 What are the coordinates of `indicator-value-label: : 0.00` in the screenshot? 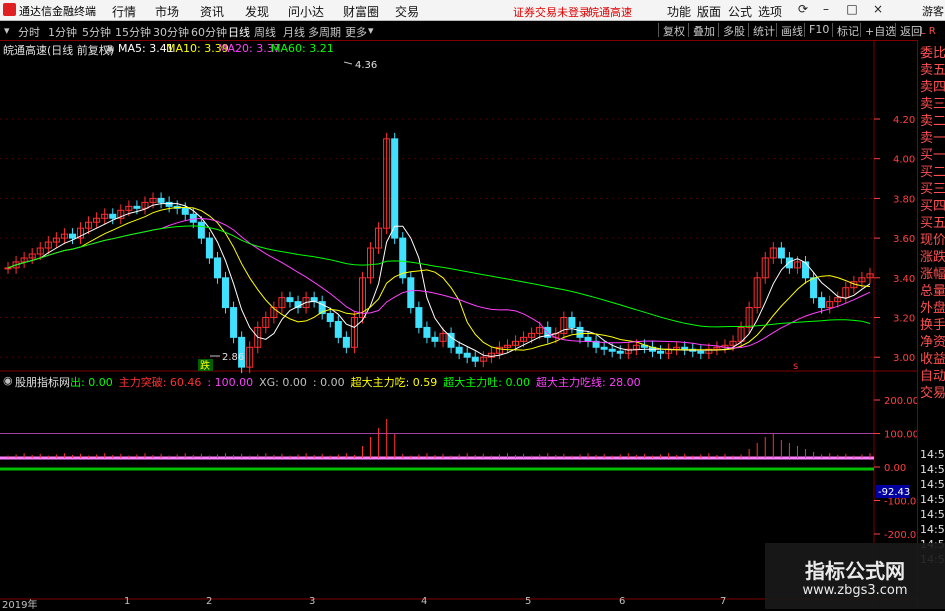 It's located at (328, 382).